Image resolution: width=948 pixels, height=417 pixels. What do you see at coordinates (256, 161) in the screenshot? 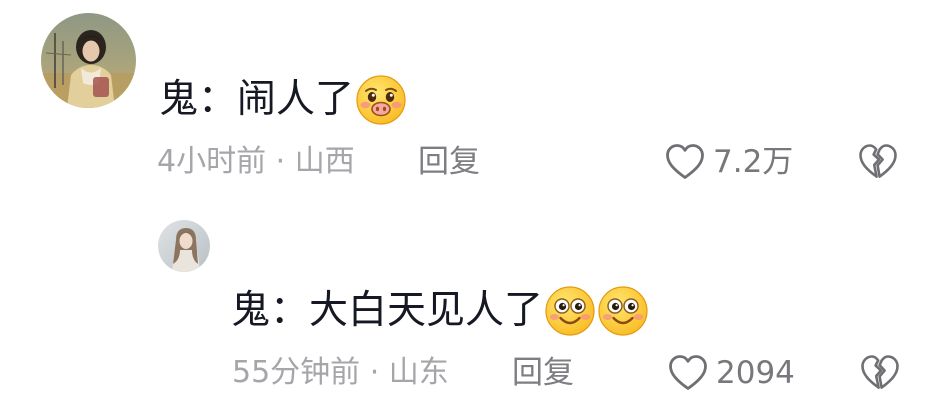
I see `comment-meta: 4小时前 · 山西` at bounding box center [256, 161].